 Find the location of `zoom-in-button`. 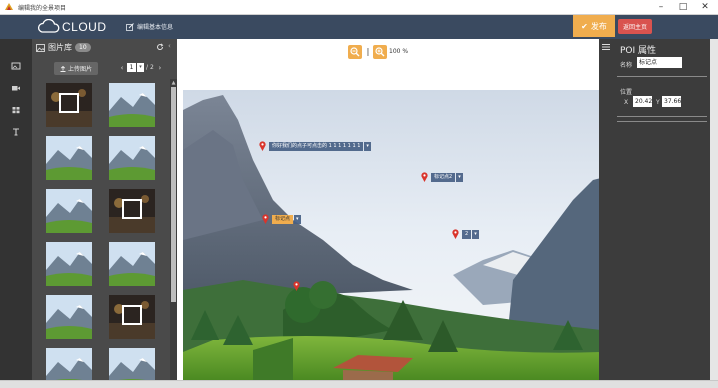

zoom-in-button is located at coordinates (380, 52).